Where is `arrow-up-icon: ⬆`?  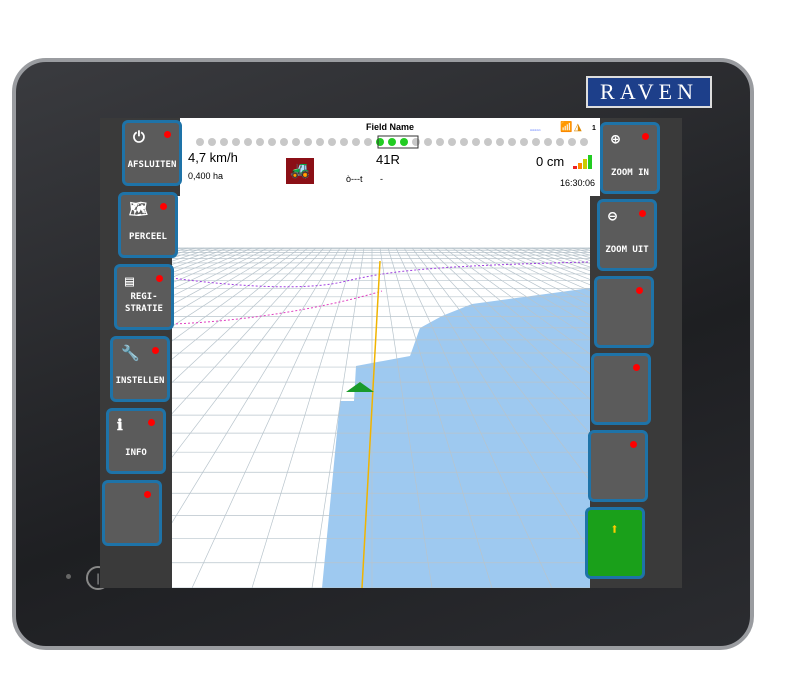
arrow-up-icon: ⬆ is located at coordinates (615, 529).